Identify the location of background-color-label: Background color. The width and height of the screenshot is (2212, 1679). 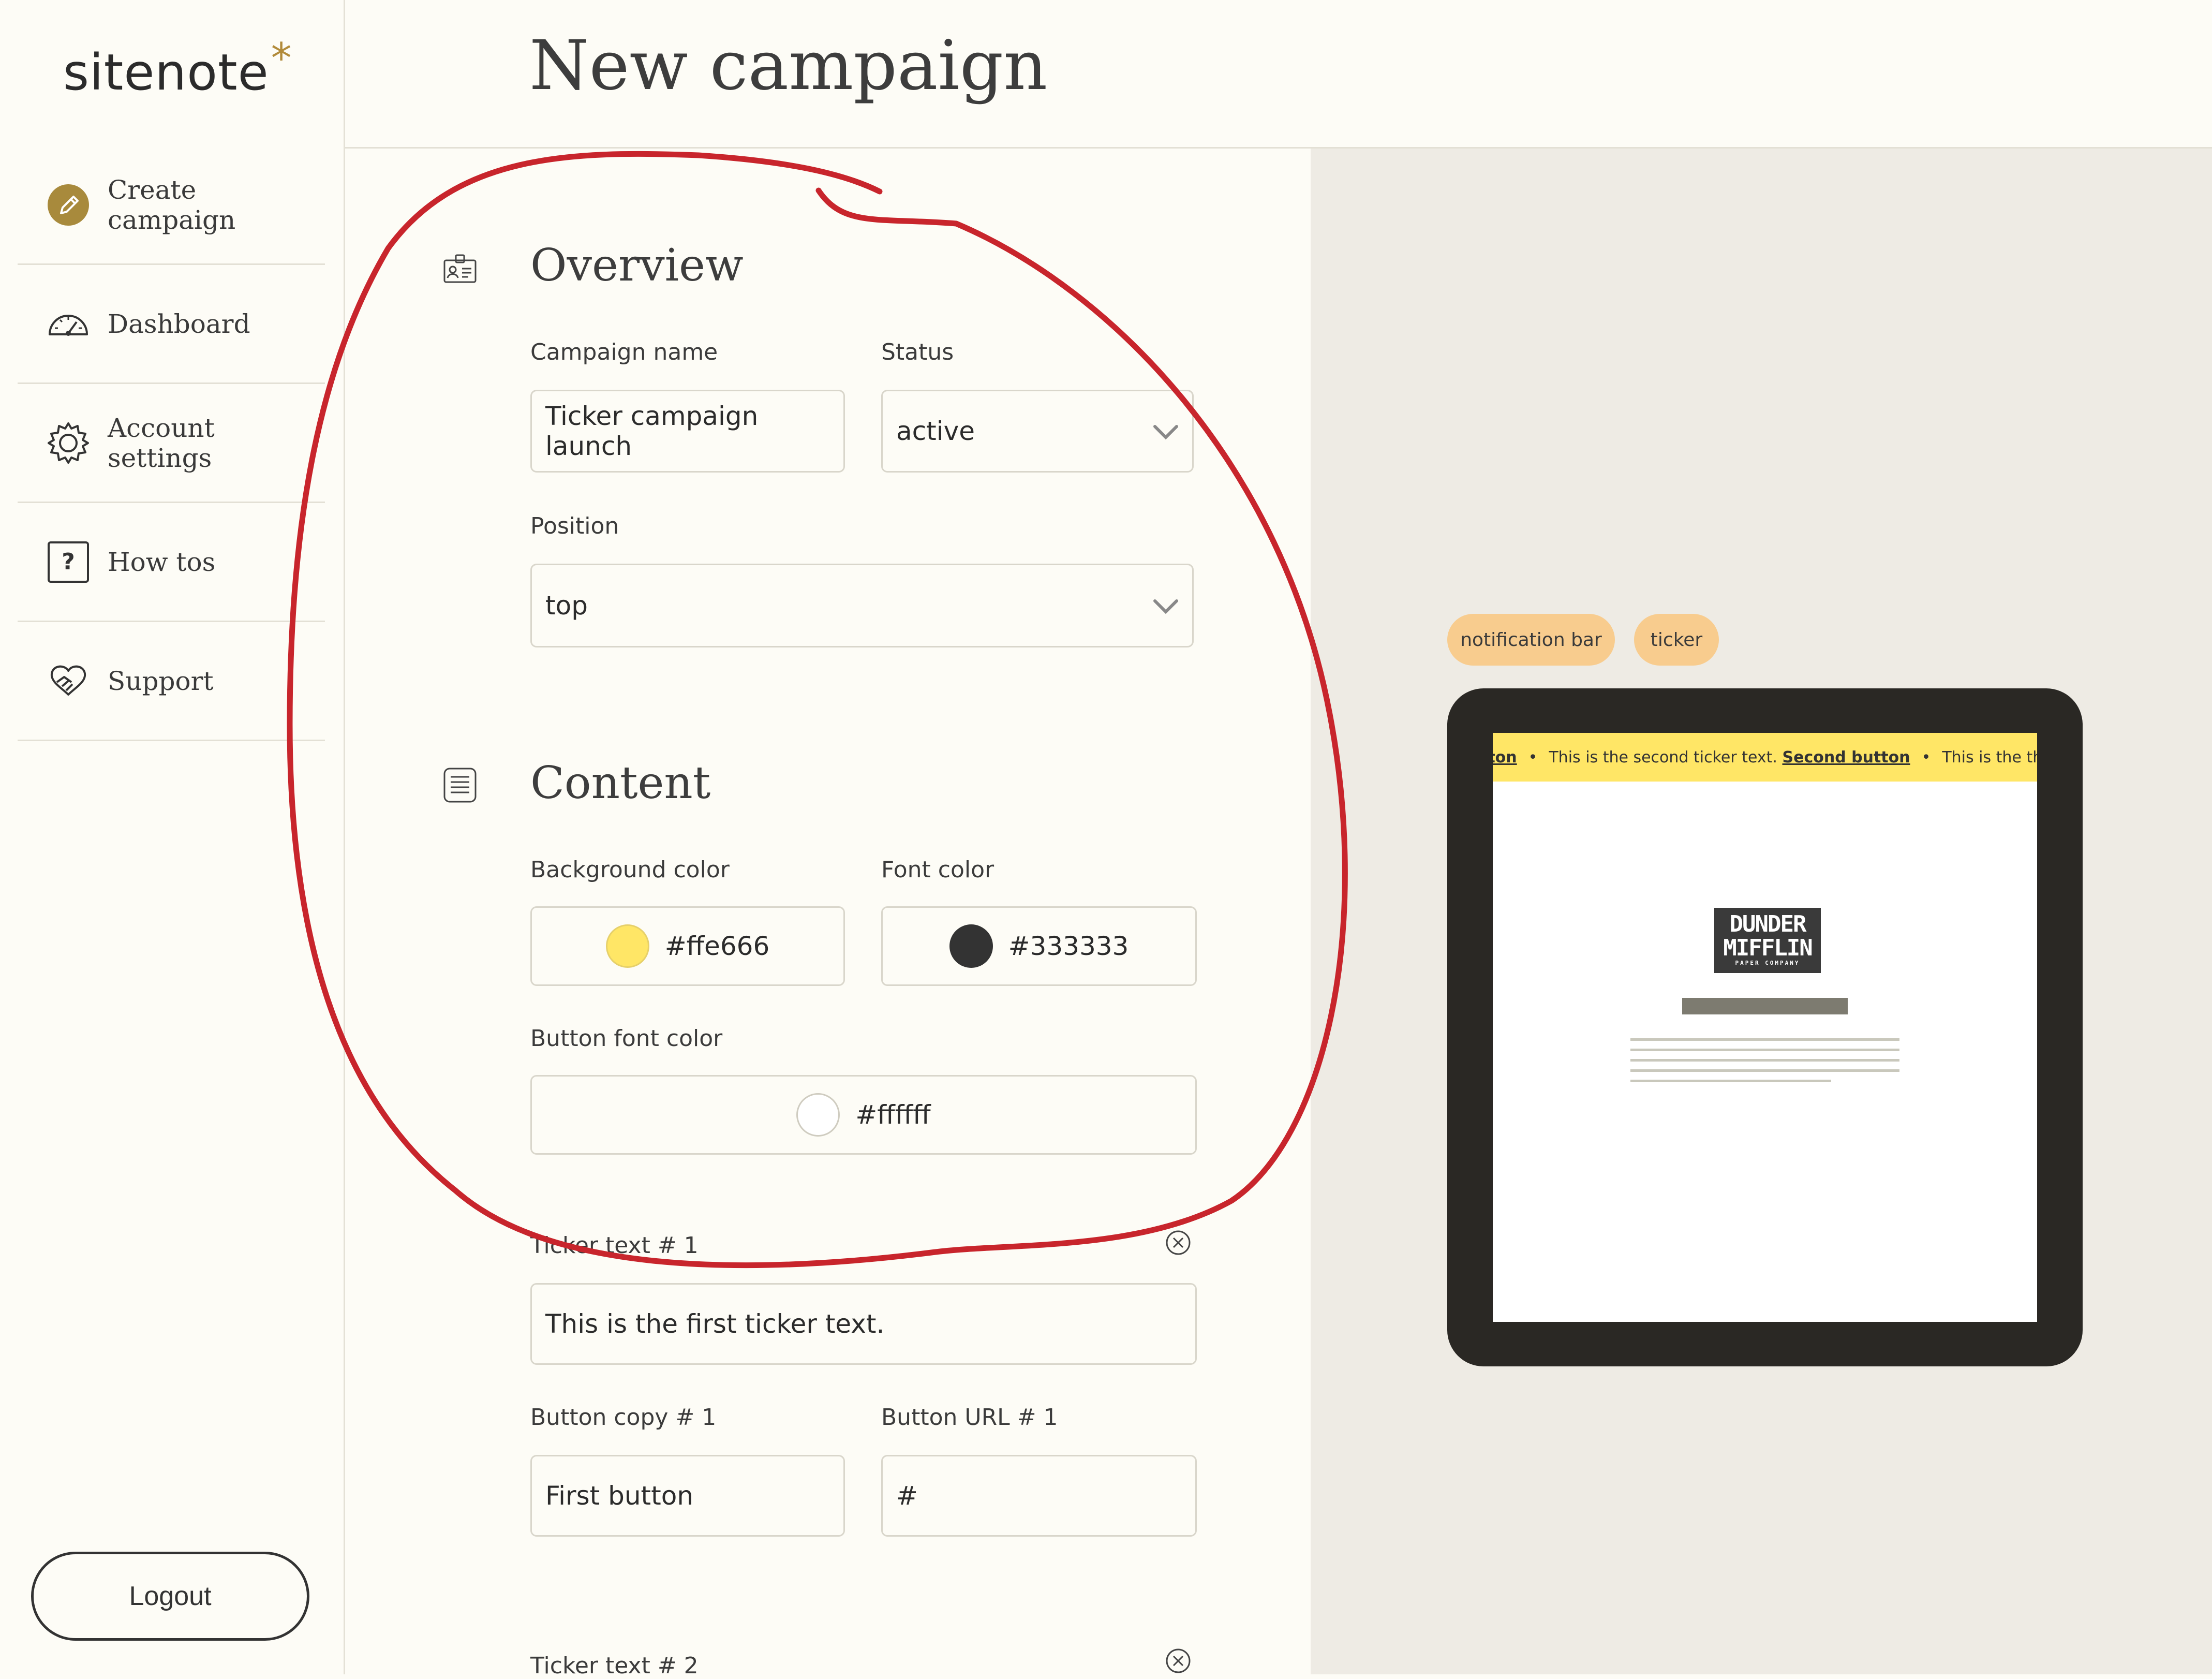
(630, 870).